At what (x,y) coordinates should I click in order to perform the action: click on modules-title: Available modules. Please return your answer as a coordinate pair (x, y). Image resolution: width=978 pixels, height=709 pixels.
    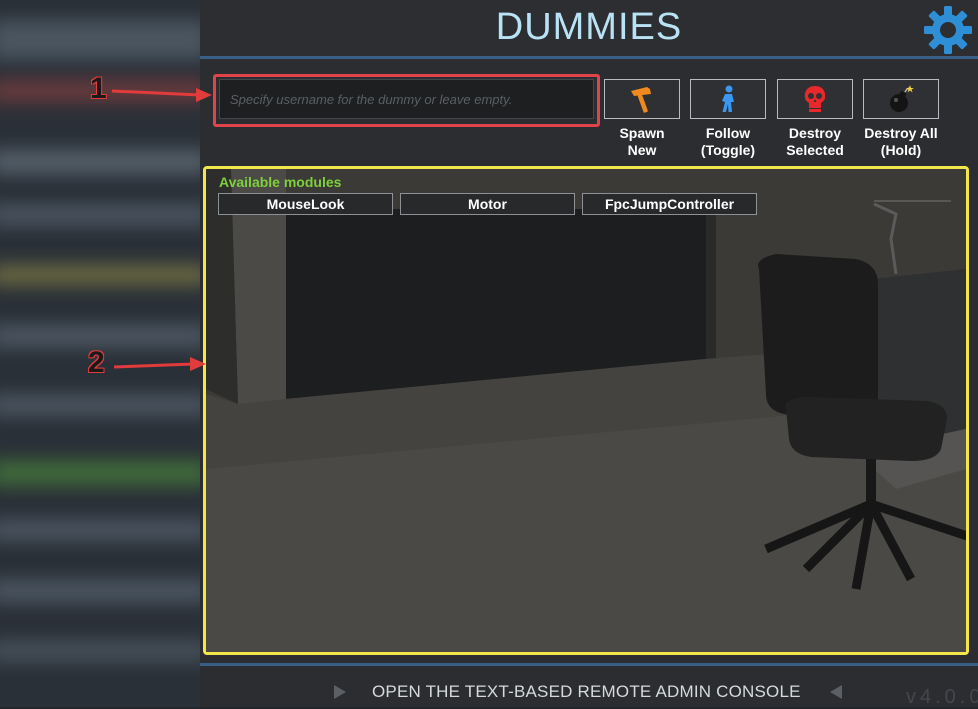
    Looking at the image, I should click on (280, 182).